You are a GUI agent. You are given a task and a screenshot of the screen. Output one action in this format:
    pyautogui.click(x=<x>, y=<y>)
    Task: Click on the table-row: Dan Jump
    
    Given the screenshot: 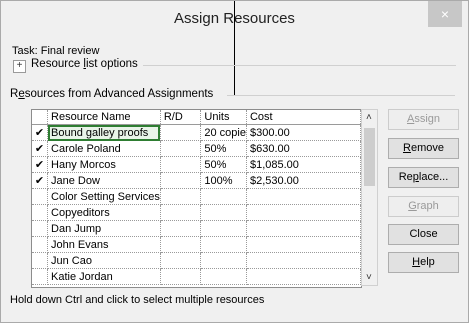 What is the action you would take?
    pyautogui.click(x=196, y=228)
    